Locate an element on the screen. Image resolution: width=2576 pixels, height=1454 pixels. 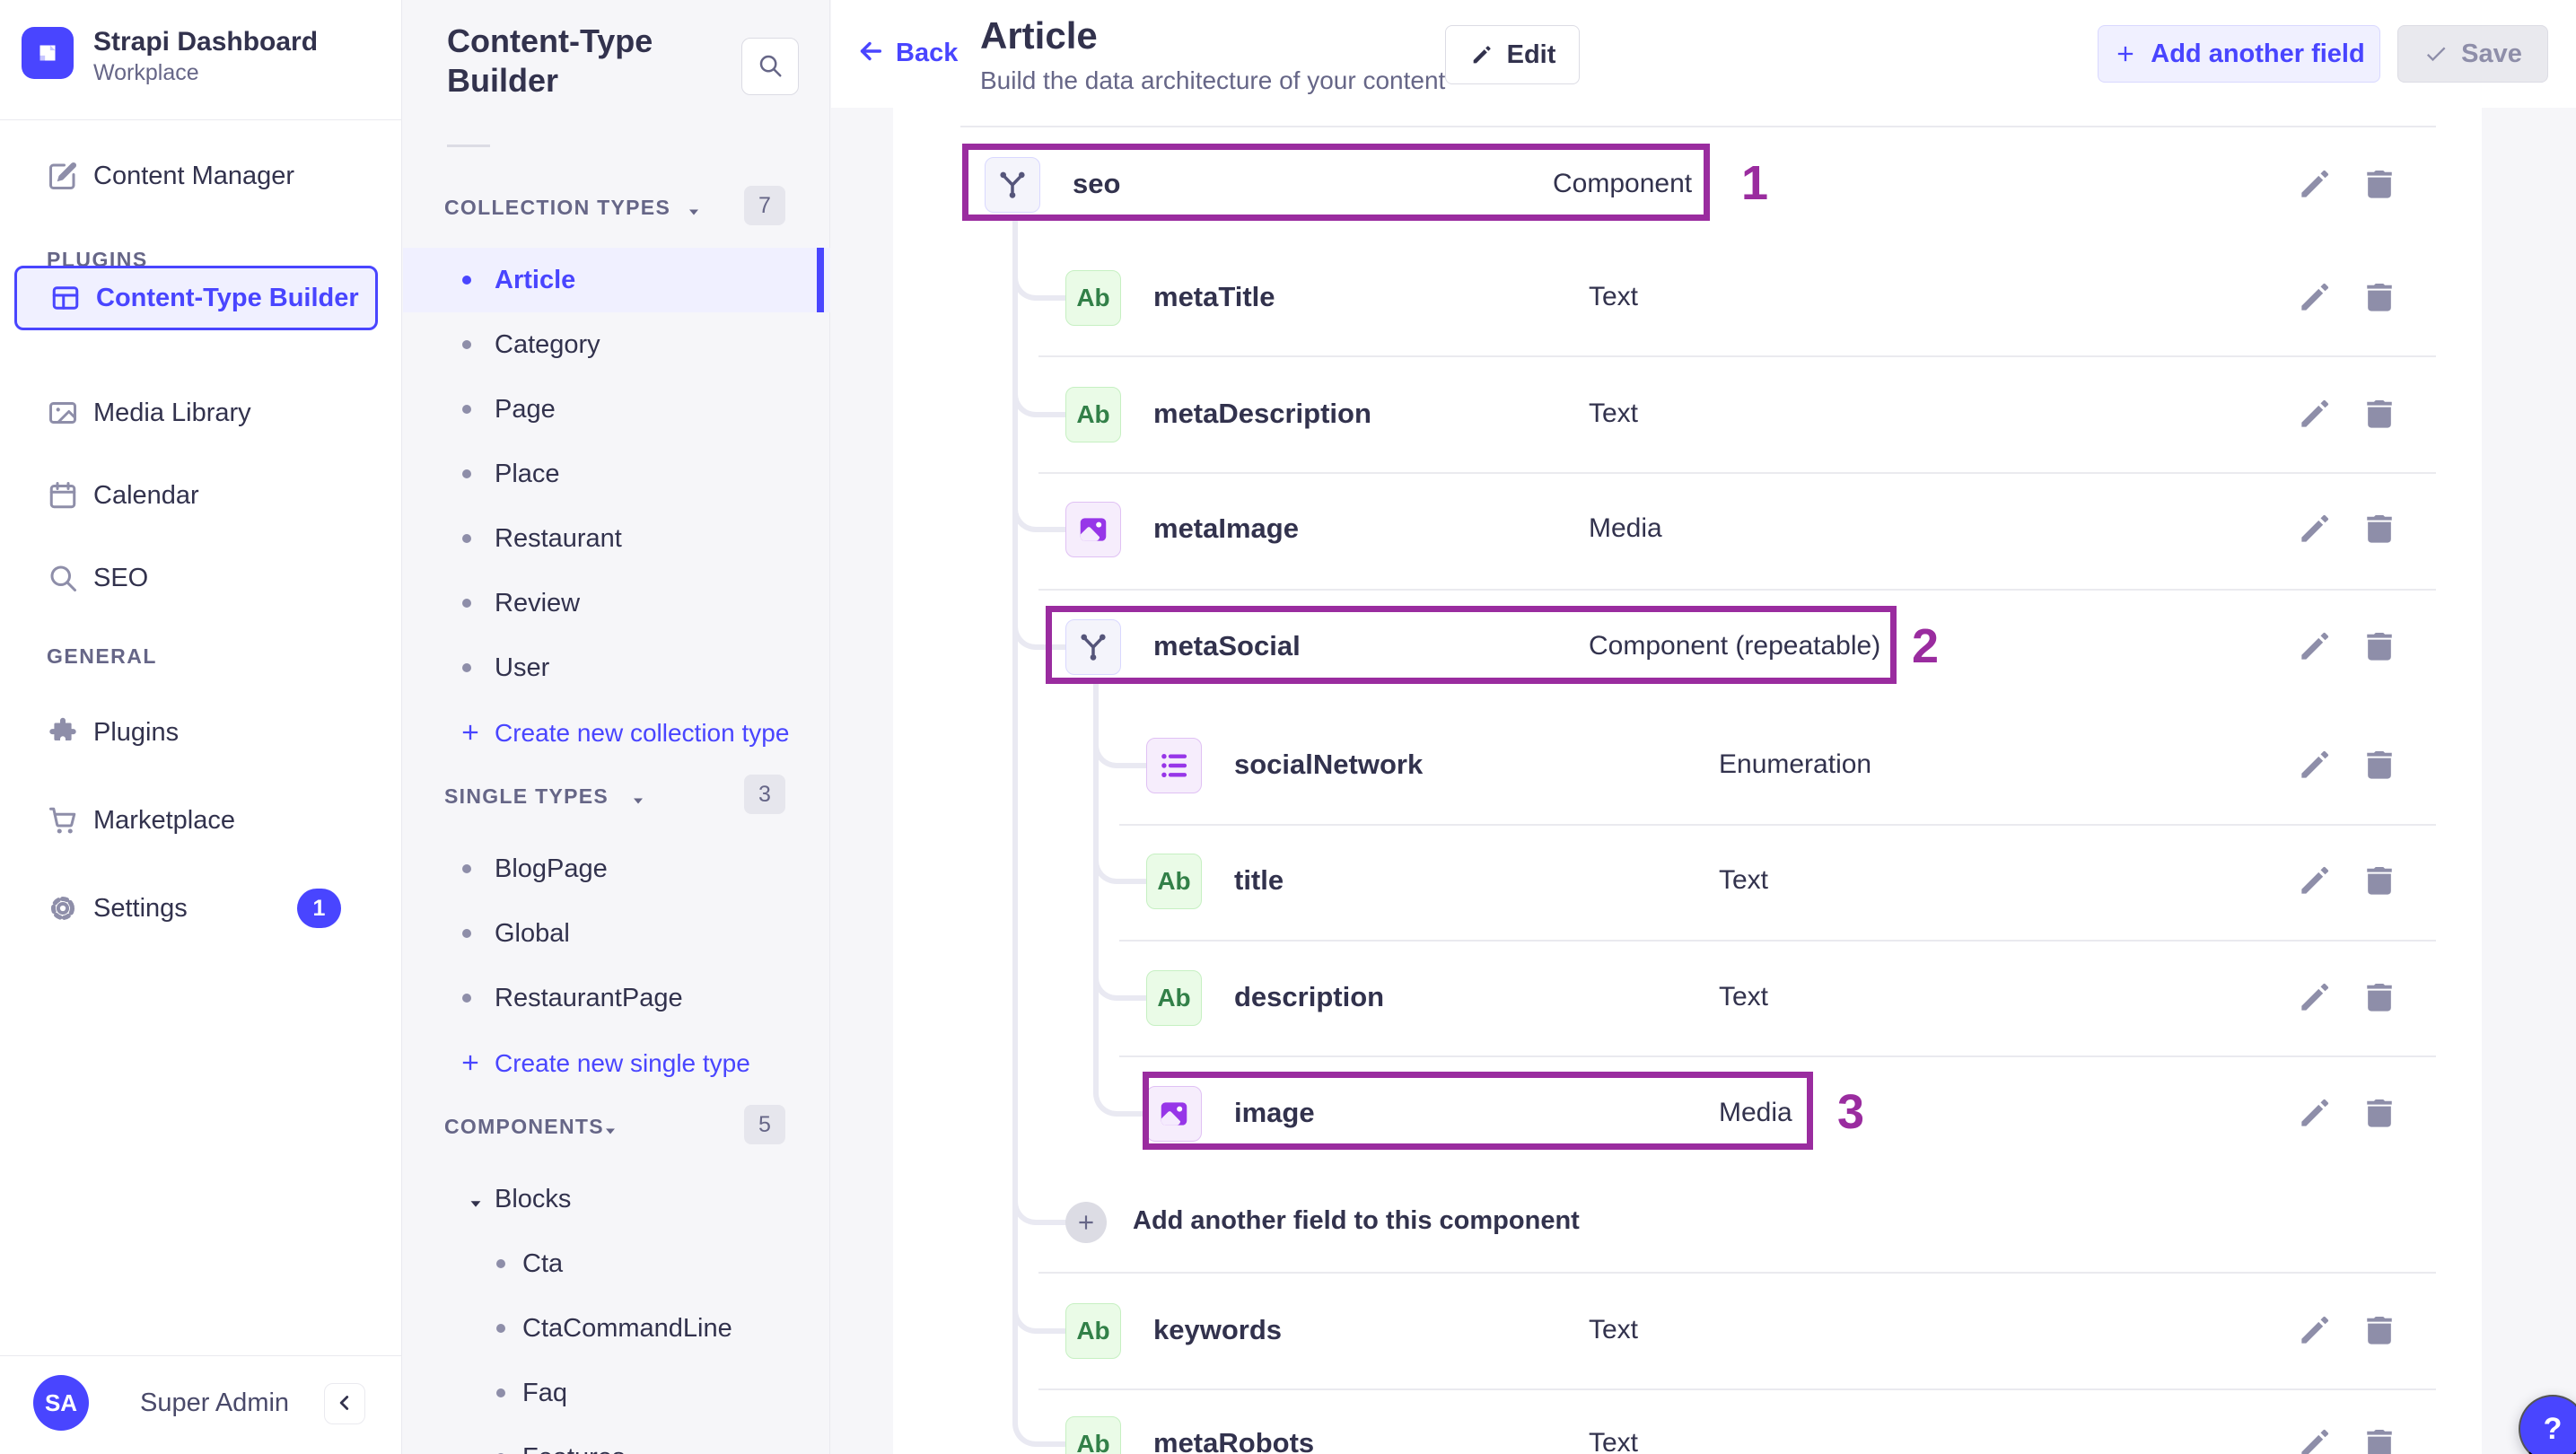
tree-connector-elbow is located at coordinates (1038, 394).